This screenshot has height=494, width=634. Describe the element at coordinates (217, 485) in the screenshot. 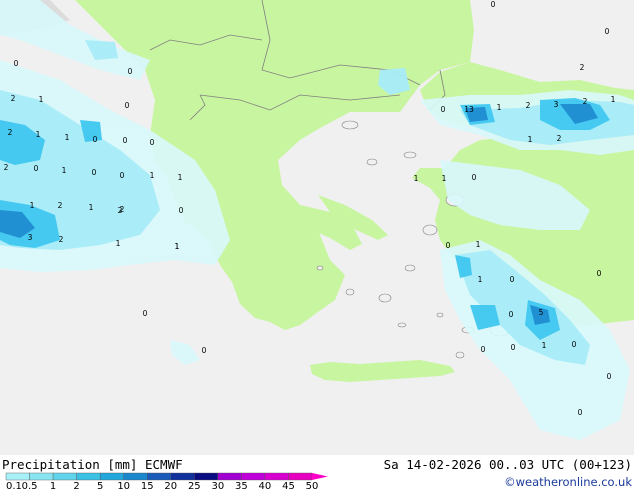

I see `color-scale-tick-label: 30` at that location.